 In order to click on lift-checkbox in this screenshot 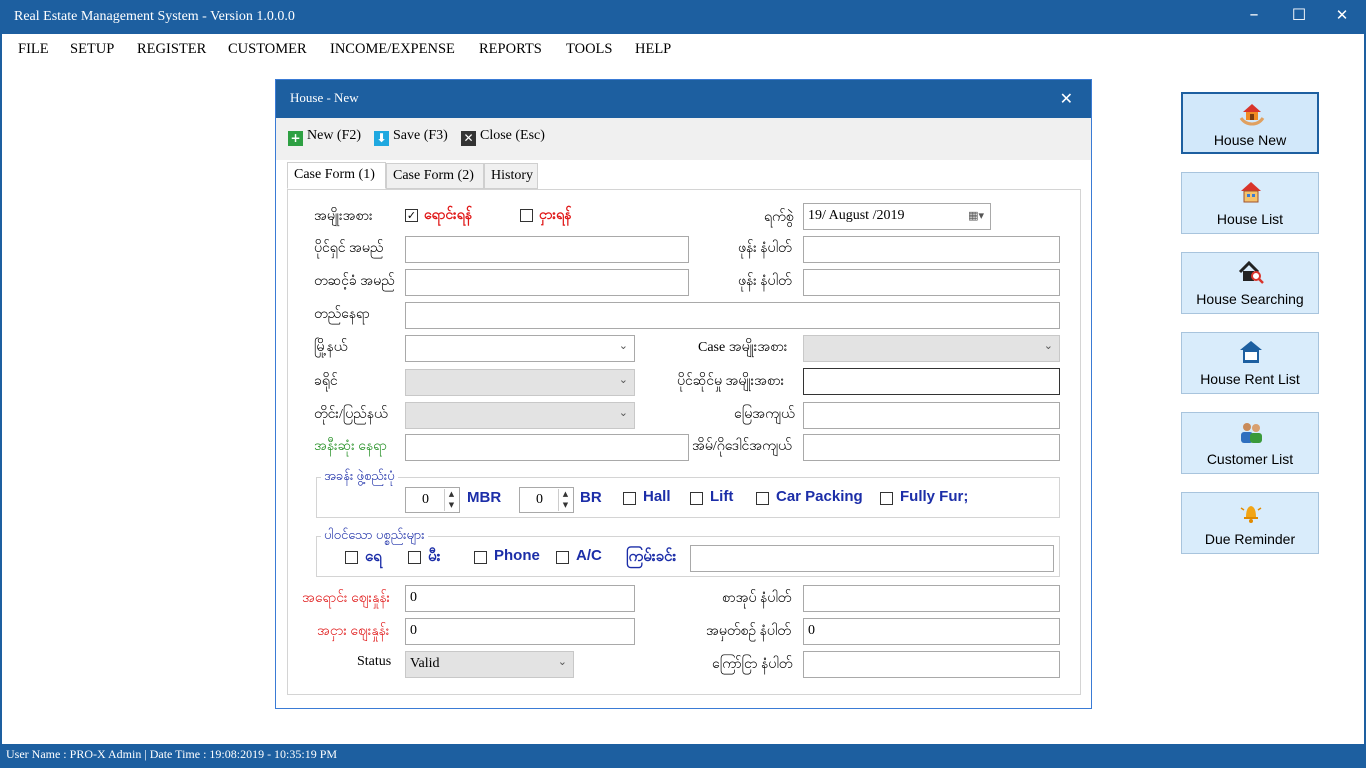, I will do `click(696, 498)`.